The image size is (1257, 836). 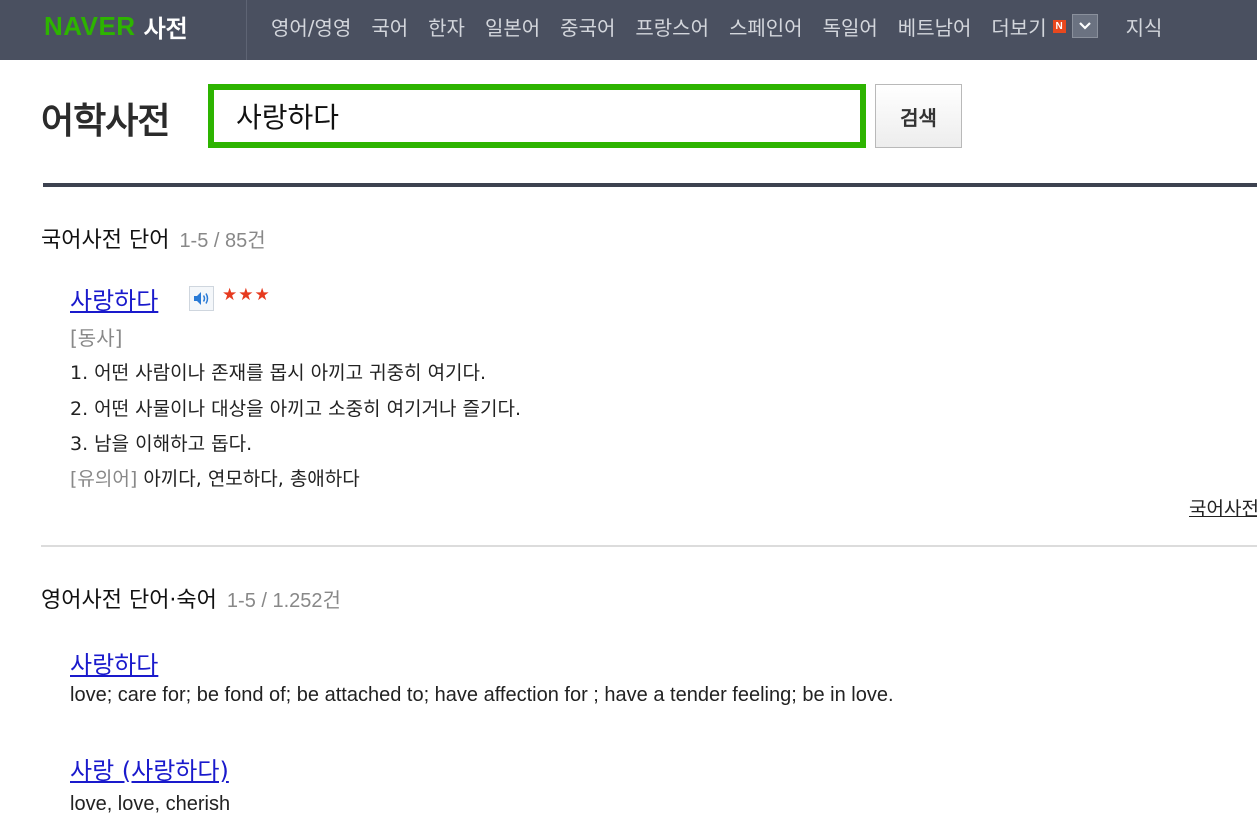 I want to click on english-entry-link-1: 사랑하다, so click(x=114, y=662).